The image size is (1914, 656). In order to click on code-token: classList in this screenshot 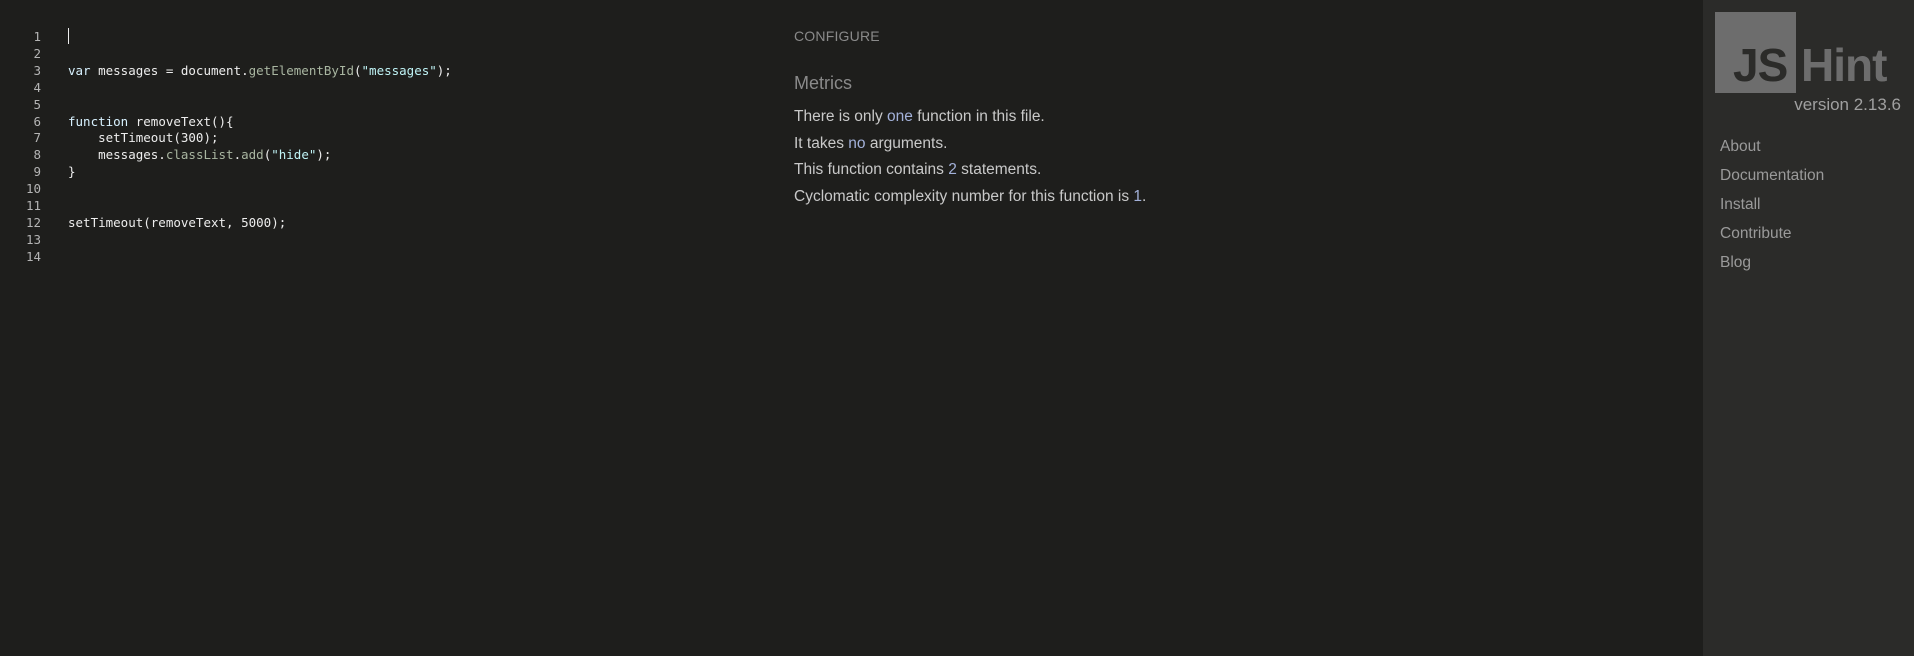, I will do `click(199, 155)`.